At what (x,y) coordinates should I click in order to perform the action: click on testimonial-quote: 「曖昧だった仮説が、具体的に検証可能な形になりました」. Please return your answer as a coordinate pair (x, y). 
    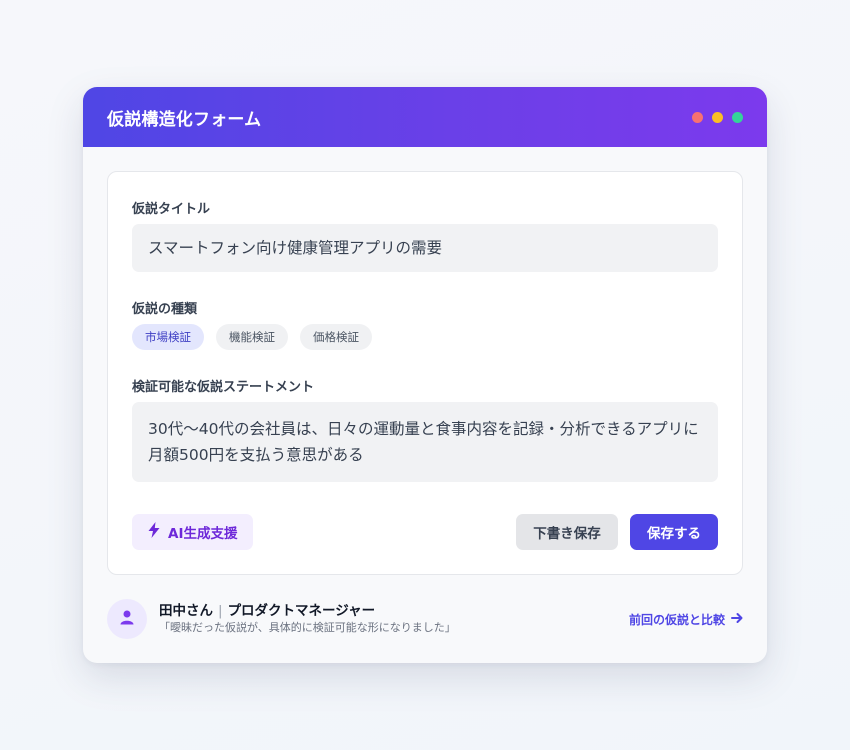
    Looking at the image, I should click on (307, 627).